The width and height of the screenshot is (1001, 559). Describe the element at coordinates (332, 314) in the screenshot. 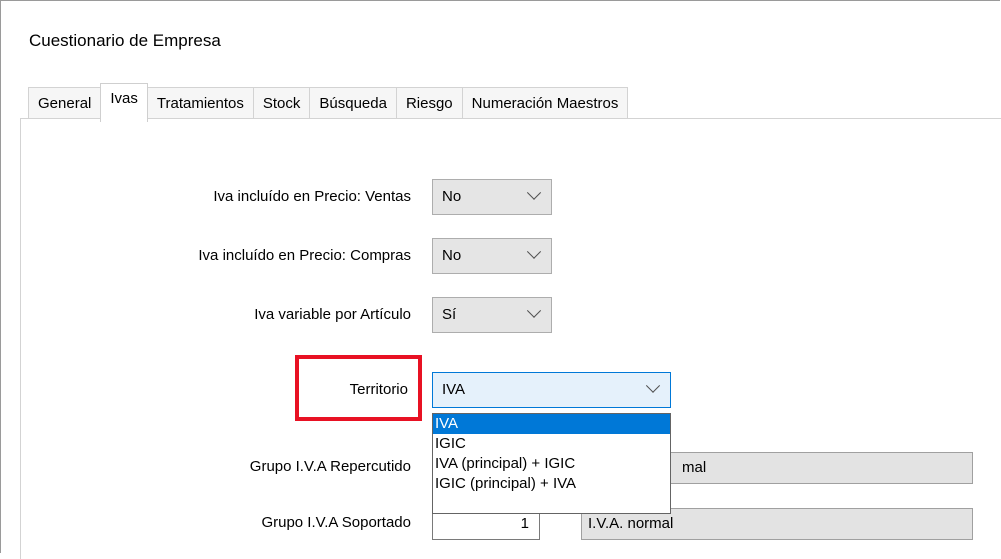

I see `iva-variable-label: Iva variable por Artículo` at that location.